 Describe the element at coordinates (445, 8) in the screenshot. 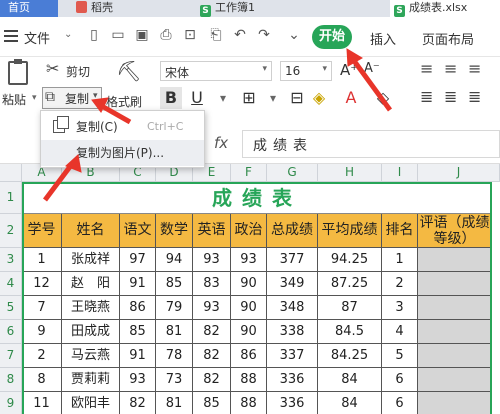

I see `tab-grades-file: S 成绩表.xlsx` at that location.